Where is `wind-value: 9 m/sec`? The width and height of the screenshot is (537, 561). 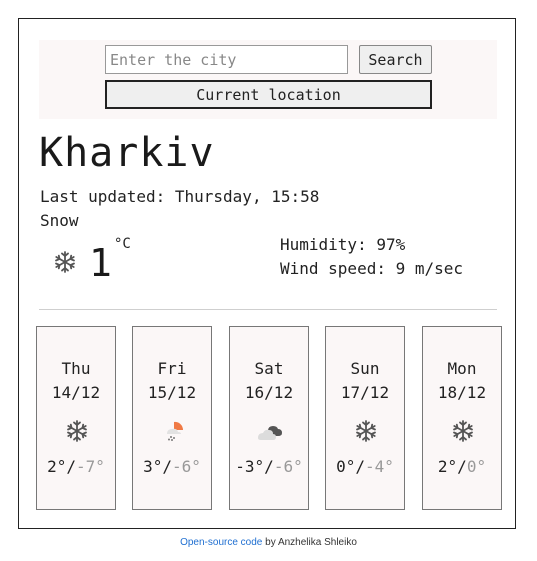 wind-value: 9 m/sec is located at coordinates (429, 268).